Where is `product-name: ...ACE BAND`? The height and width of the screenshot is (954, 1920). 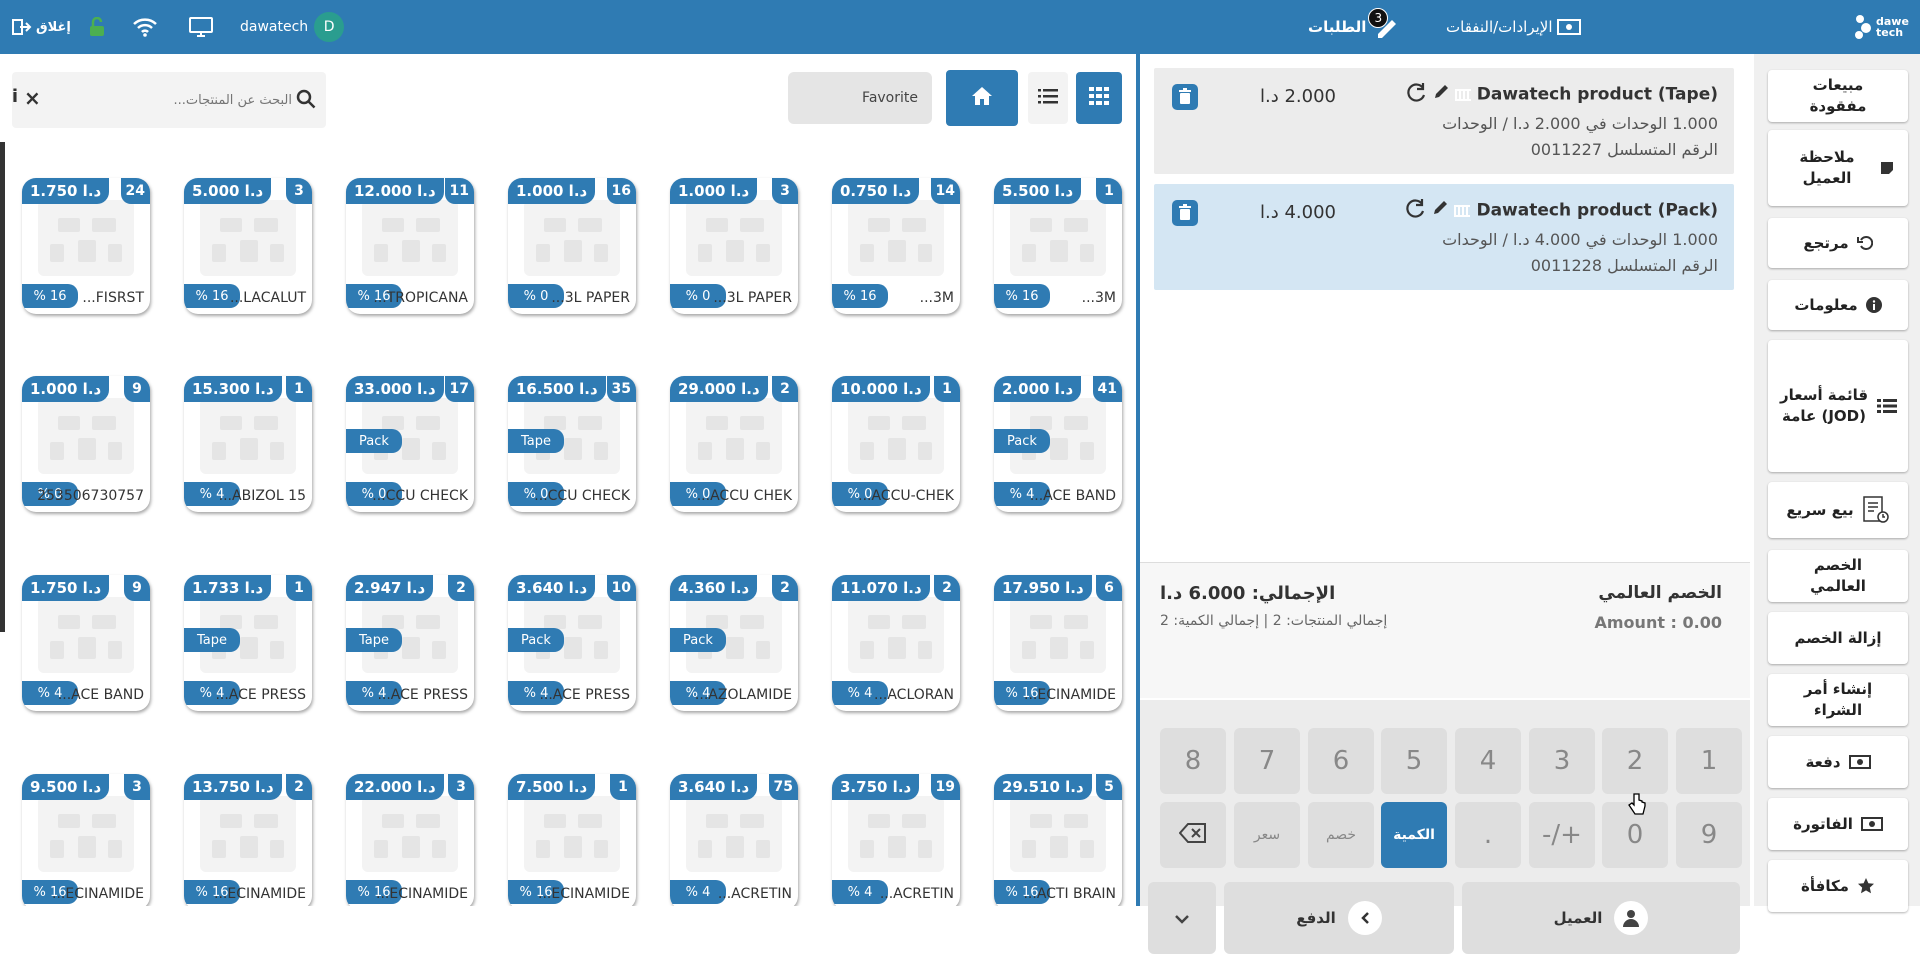
product-name: ...ACE BAND is located at coordinates (100, 695).